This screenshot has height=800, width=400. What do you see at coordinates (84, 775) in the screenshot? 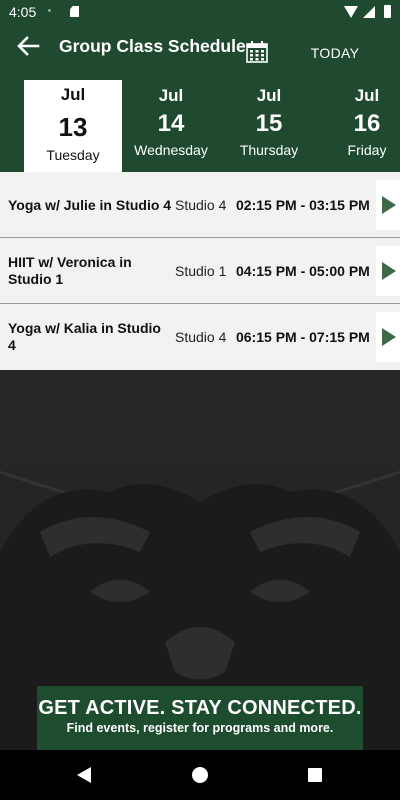
I see `nav-back-icon` at bounding box center [84, 775].